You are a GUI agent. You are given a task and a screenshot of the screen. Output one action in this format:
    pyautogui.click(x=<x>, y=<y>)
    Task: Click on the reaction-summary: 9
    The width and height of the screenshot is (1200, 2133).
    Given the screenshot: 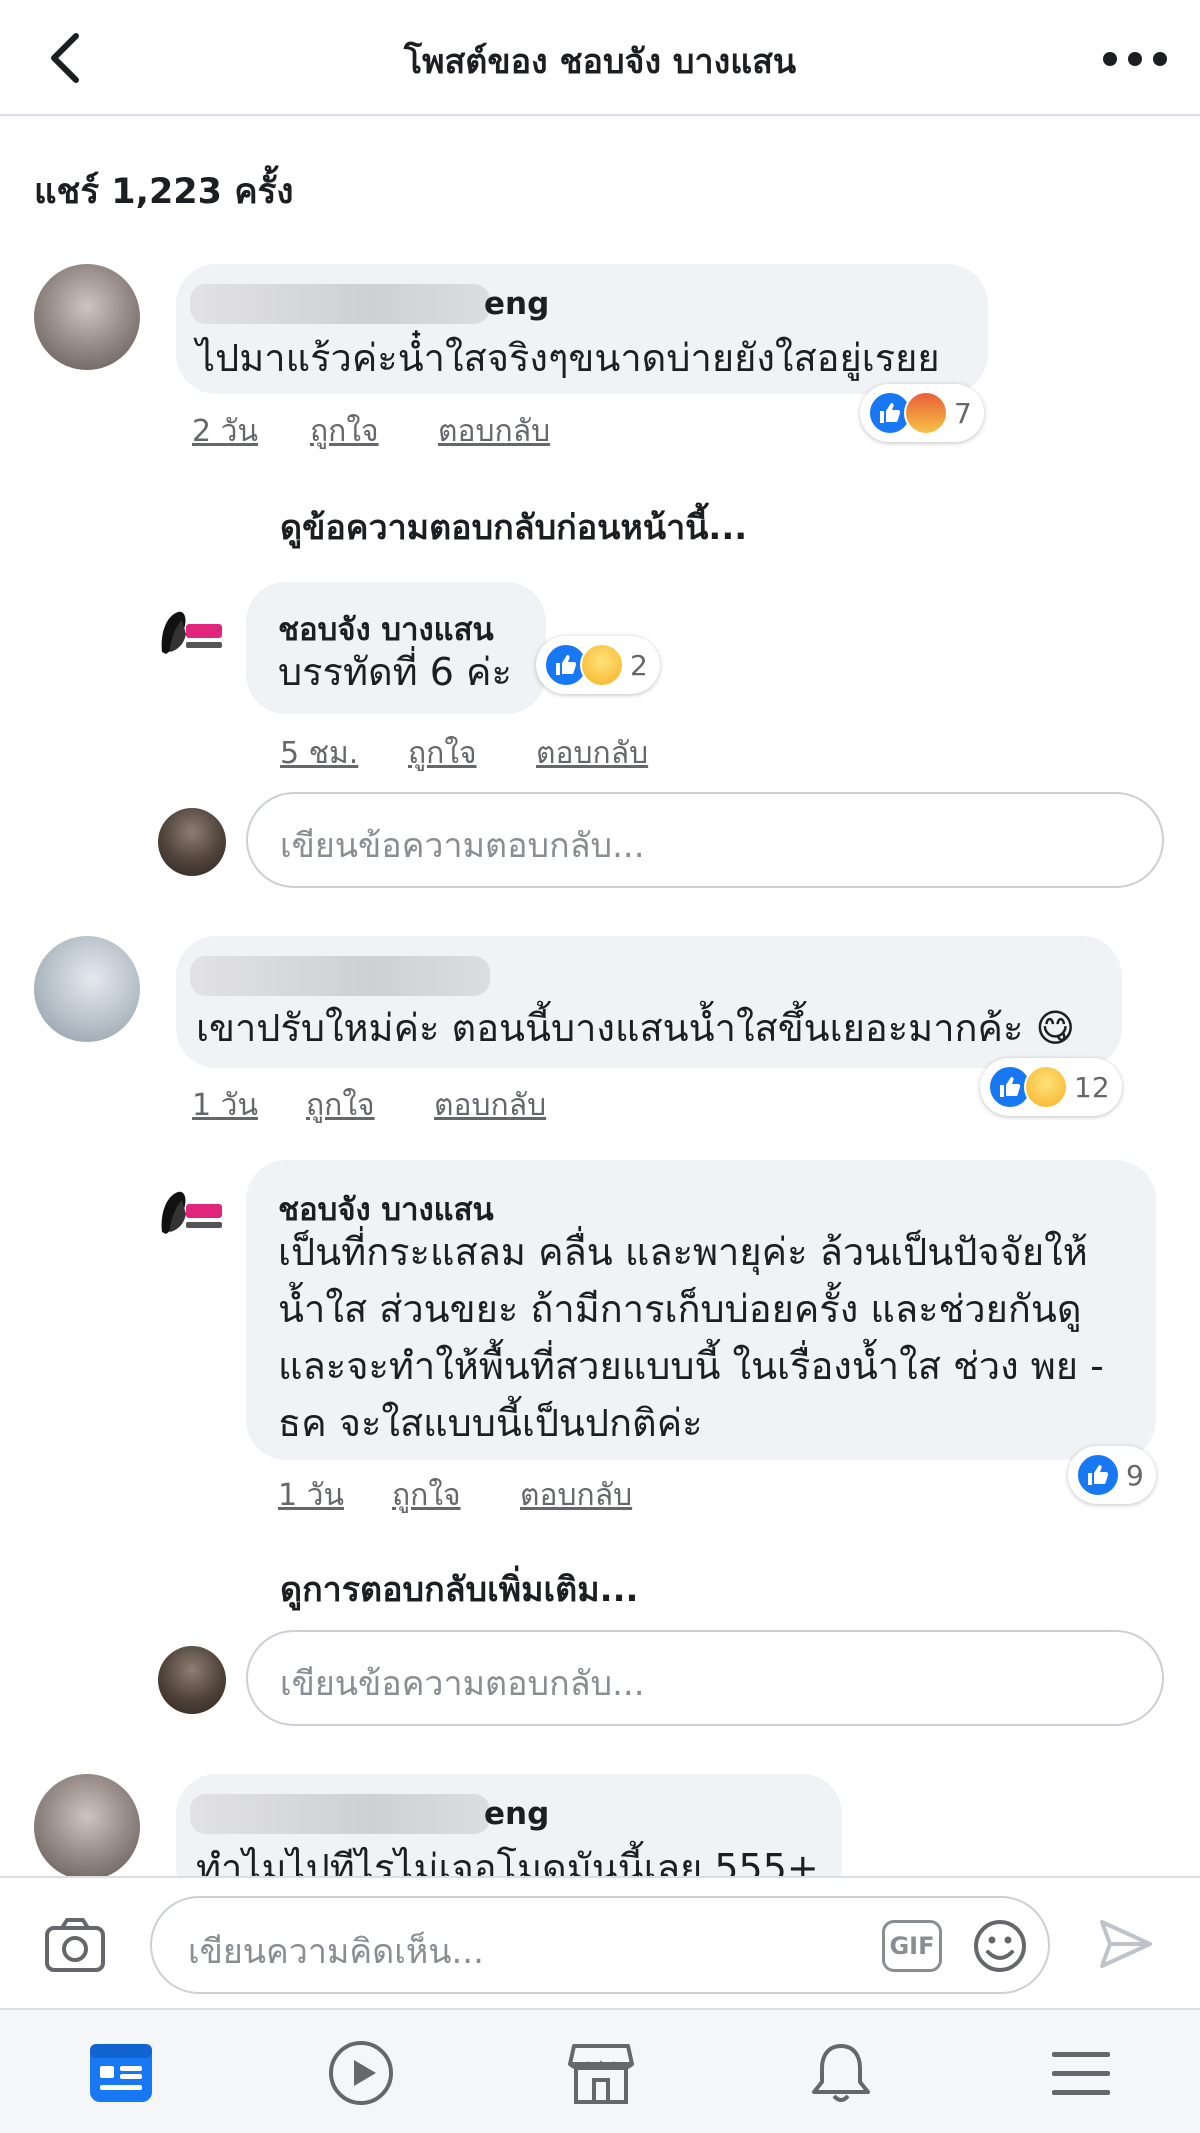 What is the action you would take?
    pyautogui.click(x=1112, y=1475)
    